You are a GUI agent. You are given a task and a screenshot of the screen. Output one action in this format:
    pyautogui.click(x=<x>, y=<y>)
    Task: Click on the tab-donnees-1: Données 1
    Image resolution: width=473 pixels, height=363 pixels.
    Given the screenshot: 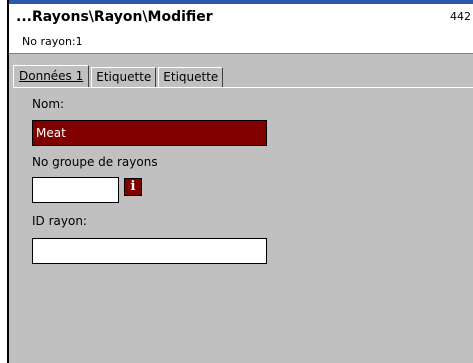 What is the action you would take?
    pyautogui.click(x=51, y=76)
    